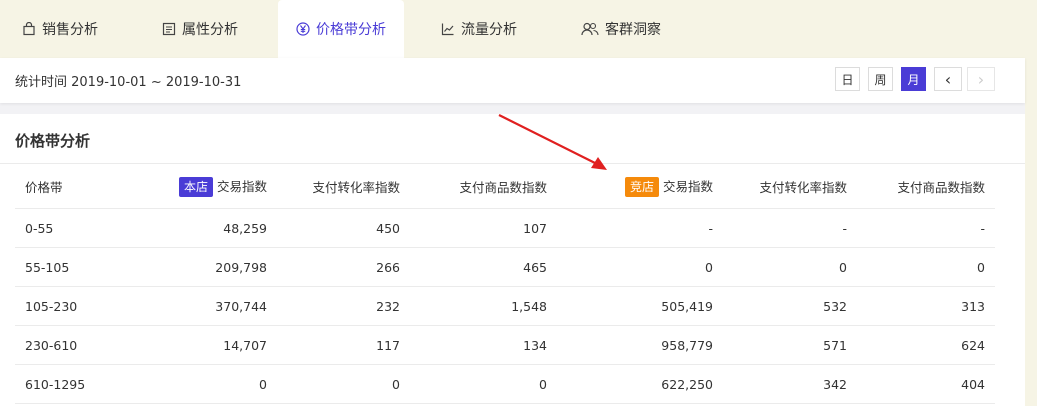 The image size is (1037, 406). What do you see at coordinates (53, 141) in the screenshot?
I see `section-title: 价格带分析` at bounding box center [53, 141].